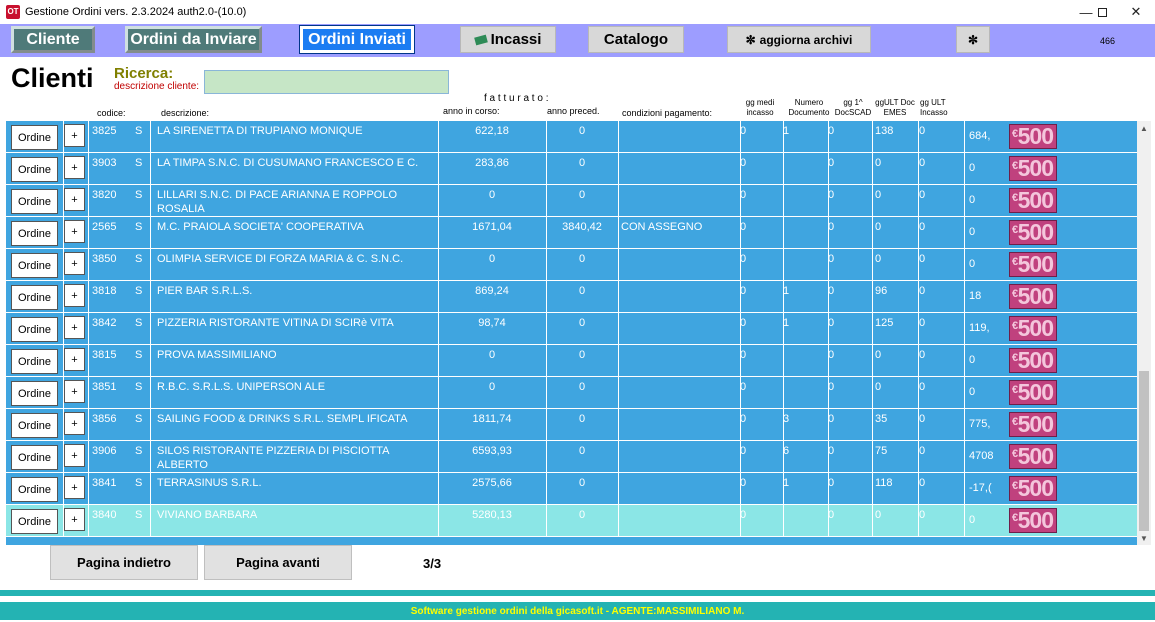 The height and width of the screenshot is (622, 1155). What do you see at coordinates (1144, 538) in the screenshot?
I see `scroll-down-icon: ▼` at bounding box center [1144, 538].